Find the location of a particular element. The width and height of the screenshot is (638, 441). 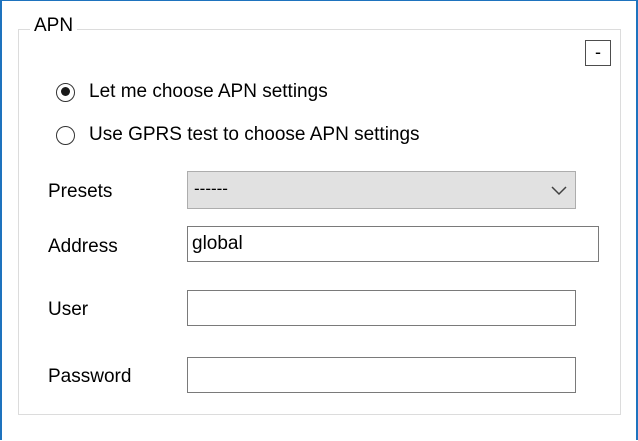

password-label: Password is located at coordinates (90, 376).